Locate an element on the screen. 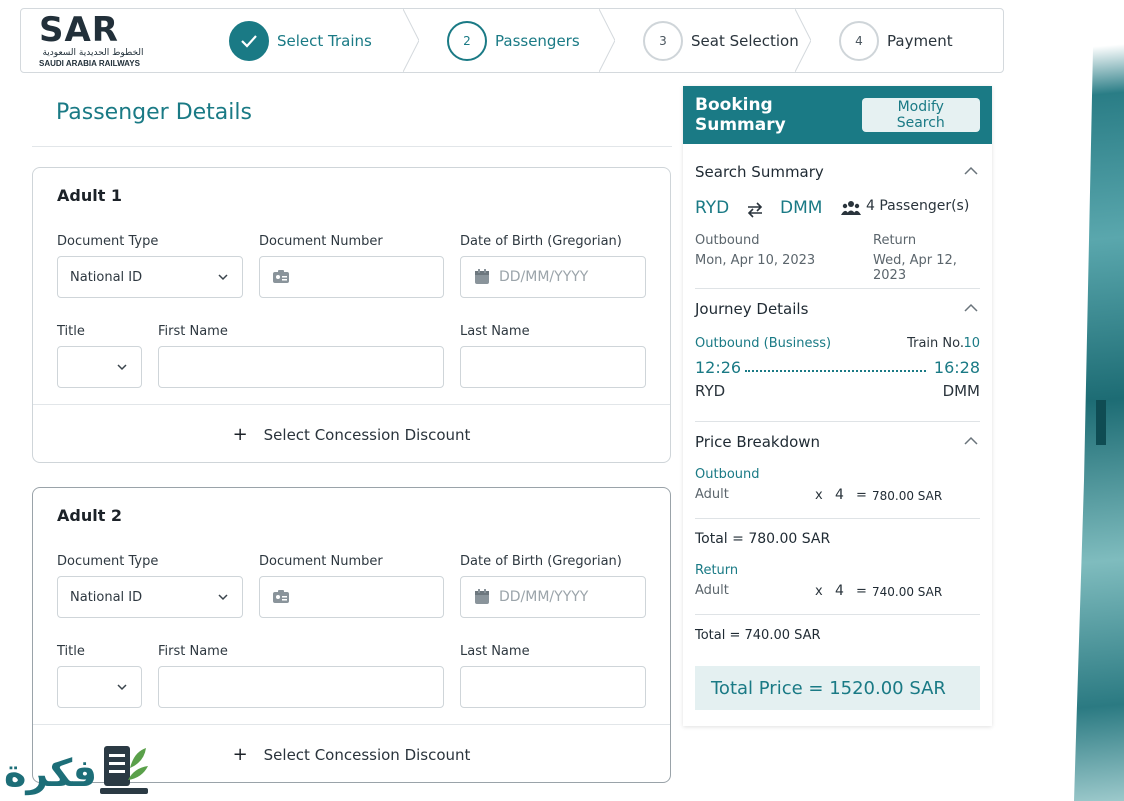 The width and height of the screenshot is (1124, 801). passenger-heading: Adult 2 is located at coordinates (90, 515).